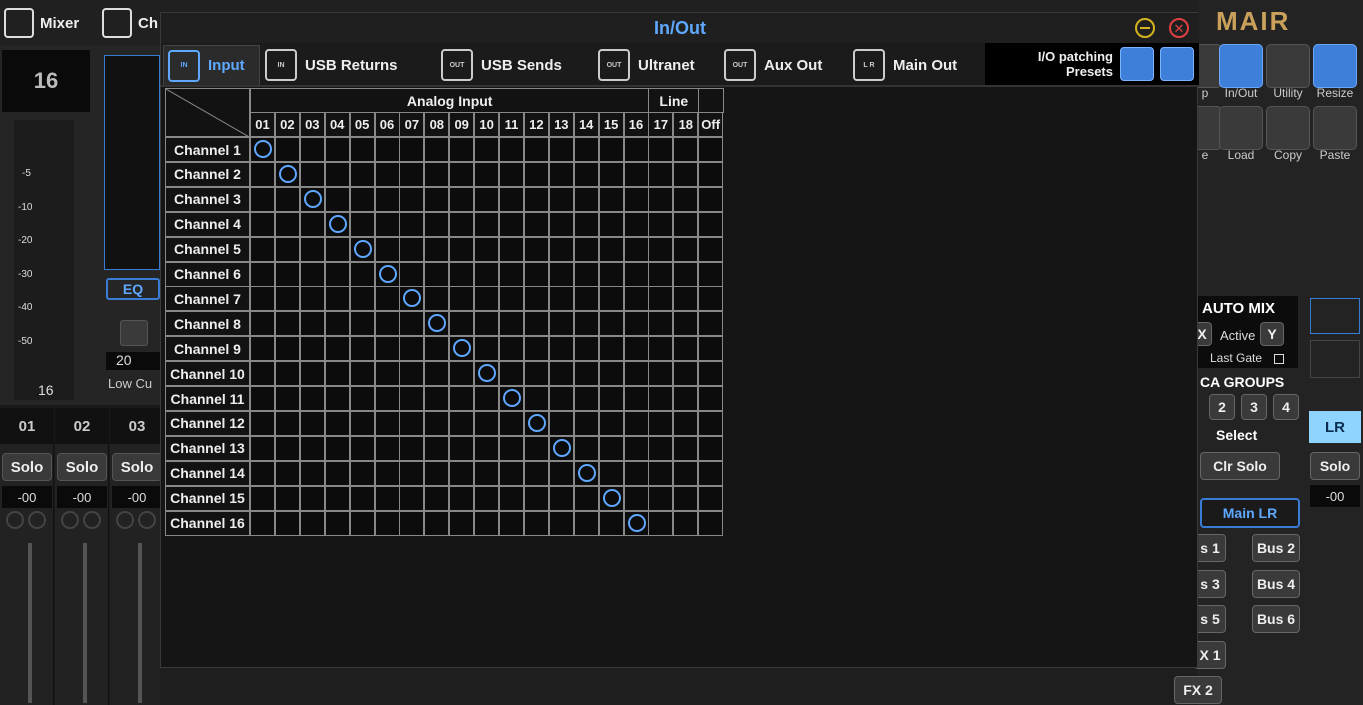 This screenshot has height=705, width=1363. I want to click on folder-icon, so click(1241, 128).